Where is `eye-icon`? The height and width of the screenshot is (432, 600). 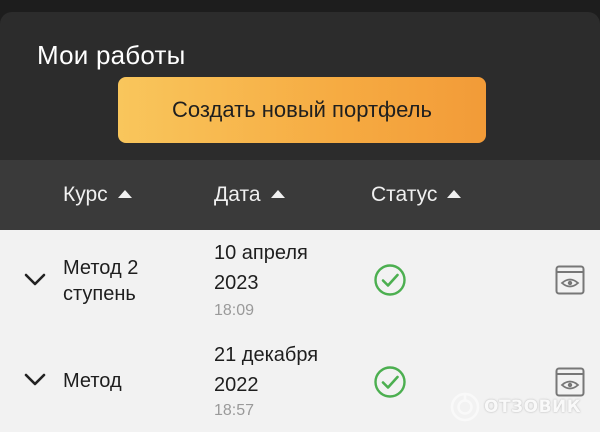
eye-icon is located at coordinates (570, 280).